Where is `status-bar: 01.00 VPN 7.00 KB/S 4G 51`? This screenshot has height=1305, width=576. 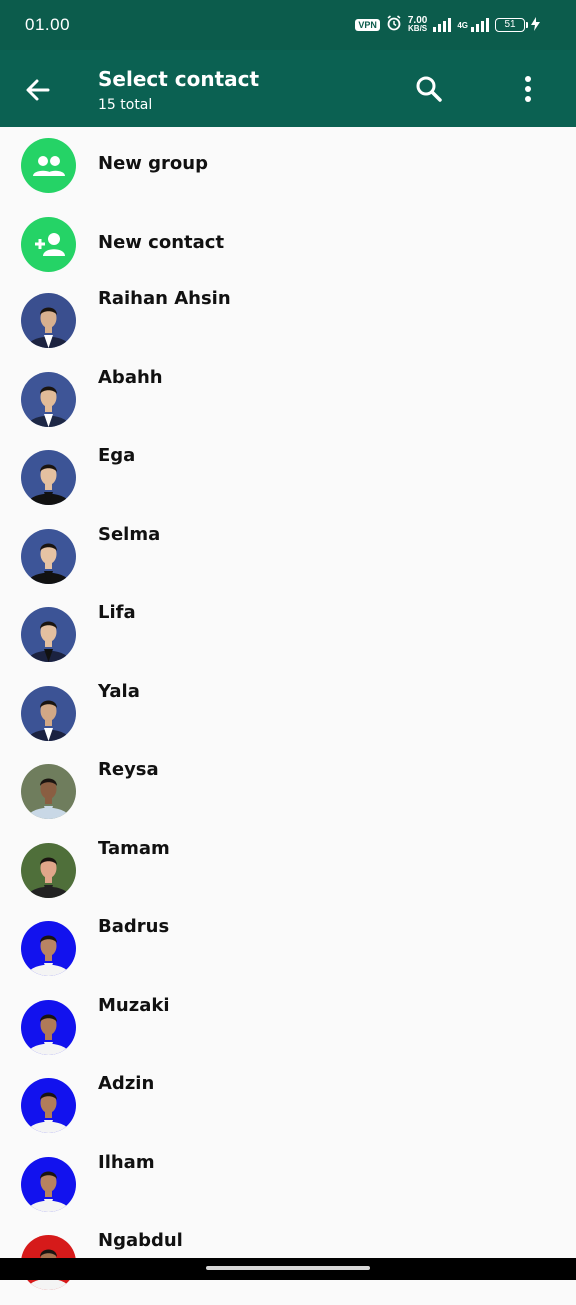
status-bar: 01.00 VPN 7.00 KB/S 4G 51 is located at coordinates (288, 25).